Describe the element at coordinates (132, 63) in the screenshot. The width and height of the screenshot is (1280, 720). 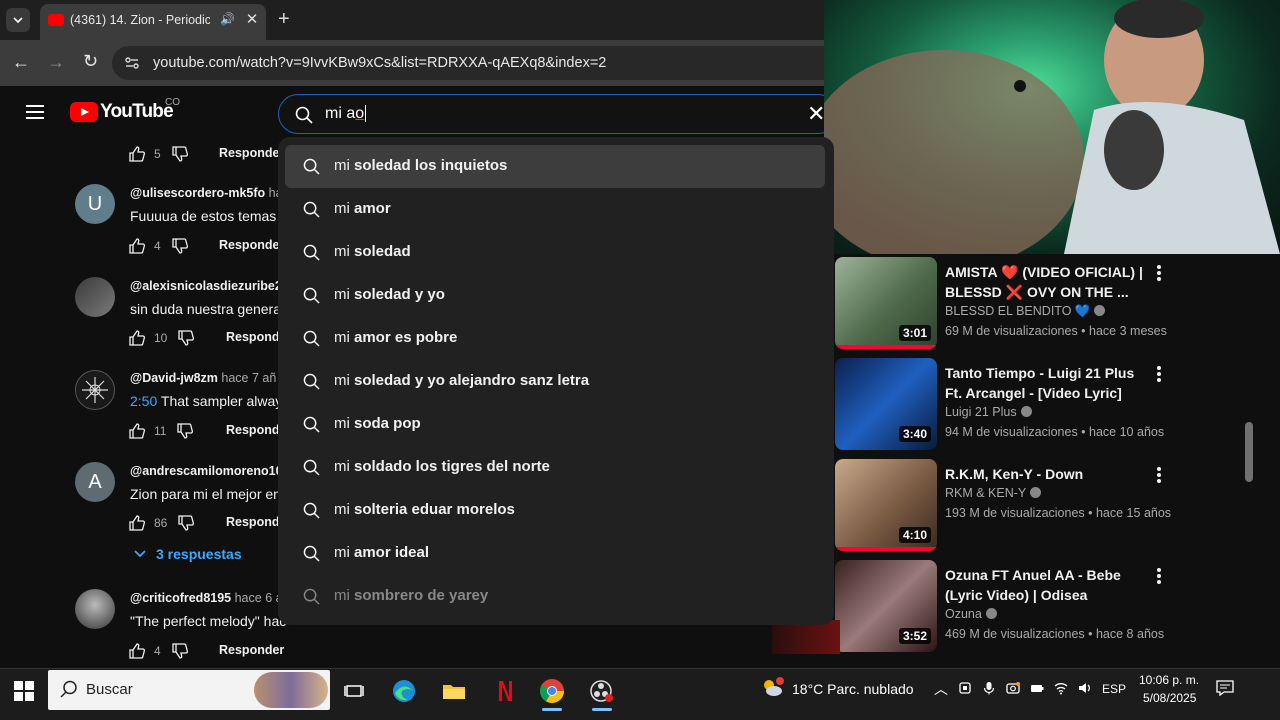
I see `site-settings-icon` at that location.